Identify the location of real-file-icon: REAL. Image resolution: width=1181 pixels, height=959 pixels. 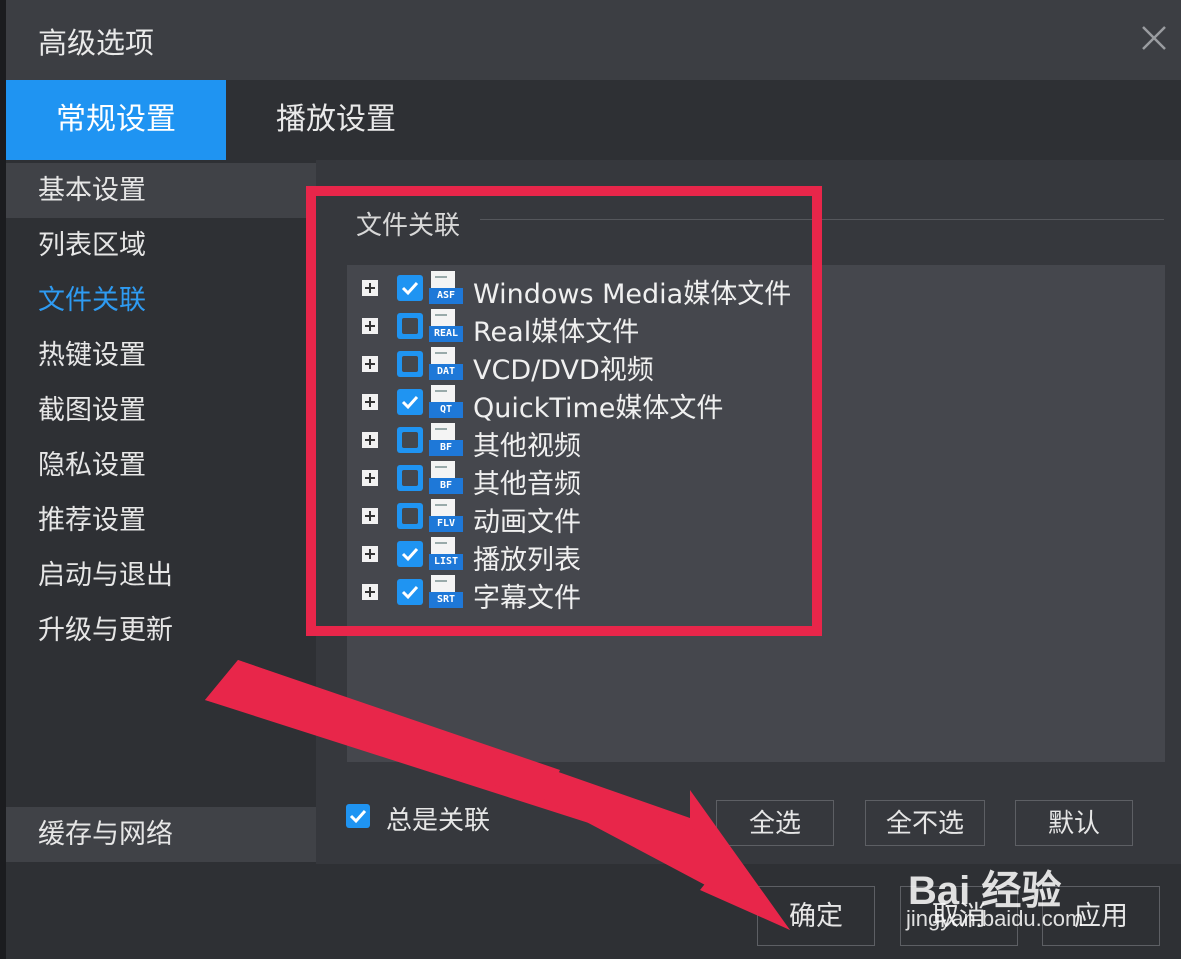
(446, 326).